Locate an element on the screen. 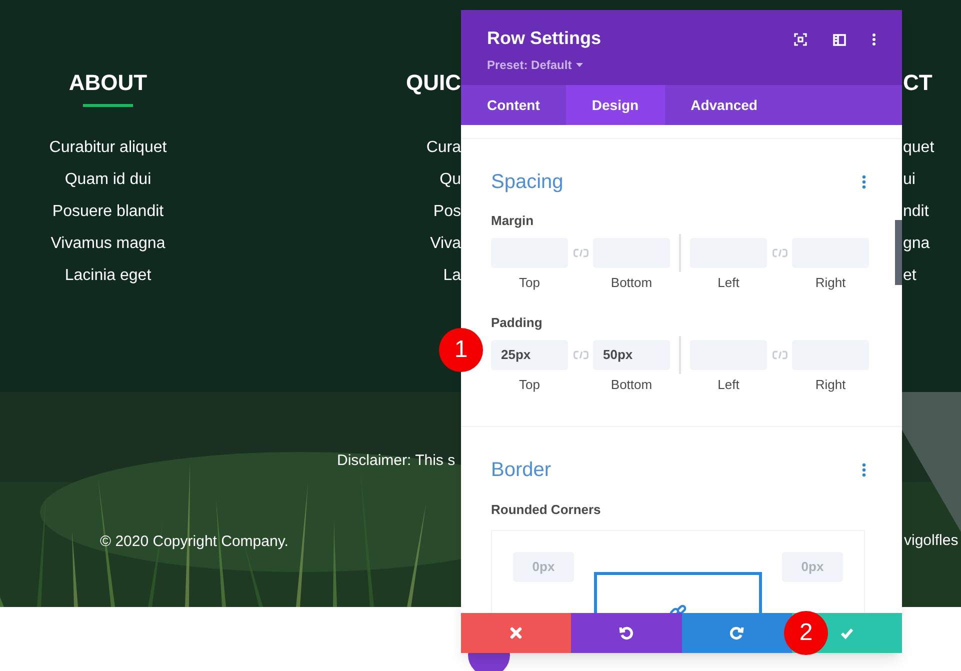 This screenshot has width=961, height=671. column-heading: QUIC is located at coordinates (433, 82).